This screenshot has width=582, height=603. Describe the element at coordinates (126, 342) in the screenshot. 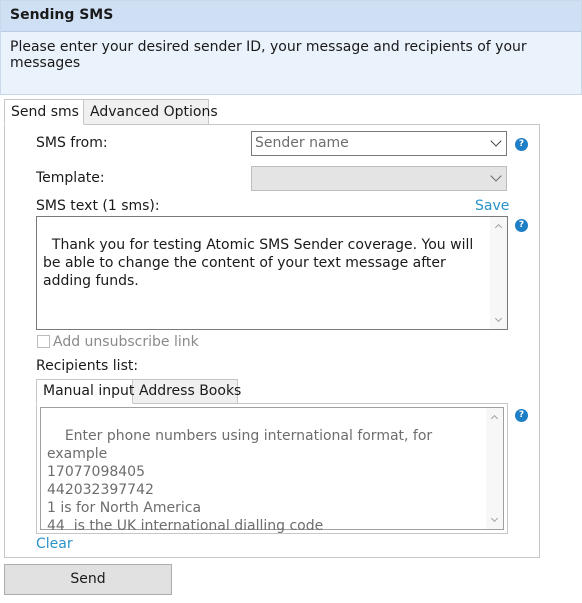

I see `unsubscribe-label: Add unsubscribe link` at that location.